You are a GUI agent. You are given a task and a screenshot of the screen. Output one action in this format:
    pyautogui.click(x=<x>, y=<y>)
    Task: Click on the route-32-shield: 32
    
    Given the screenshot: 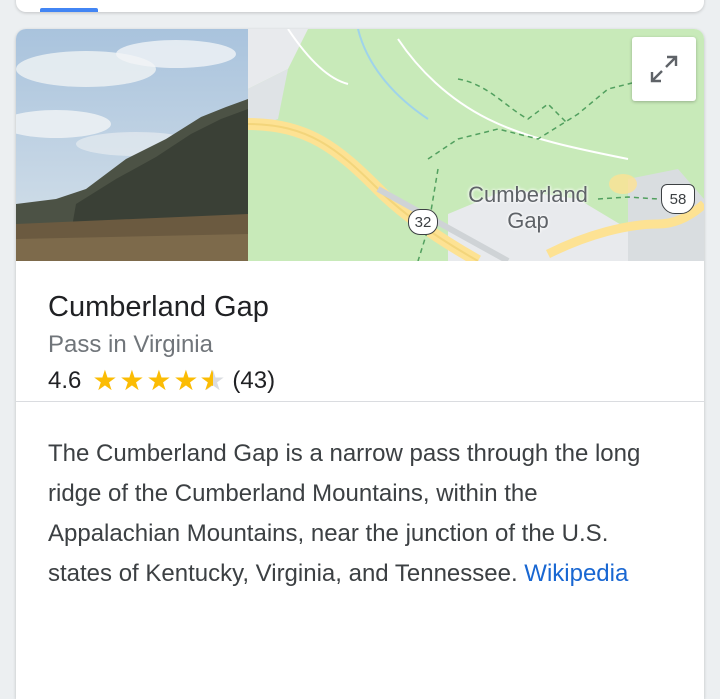 What is the action you would take?
    pyautogui.click(x=423, y=222)
    